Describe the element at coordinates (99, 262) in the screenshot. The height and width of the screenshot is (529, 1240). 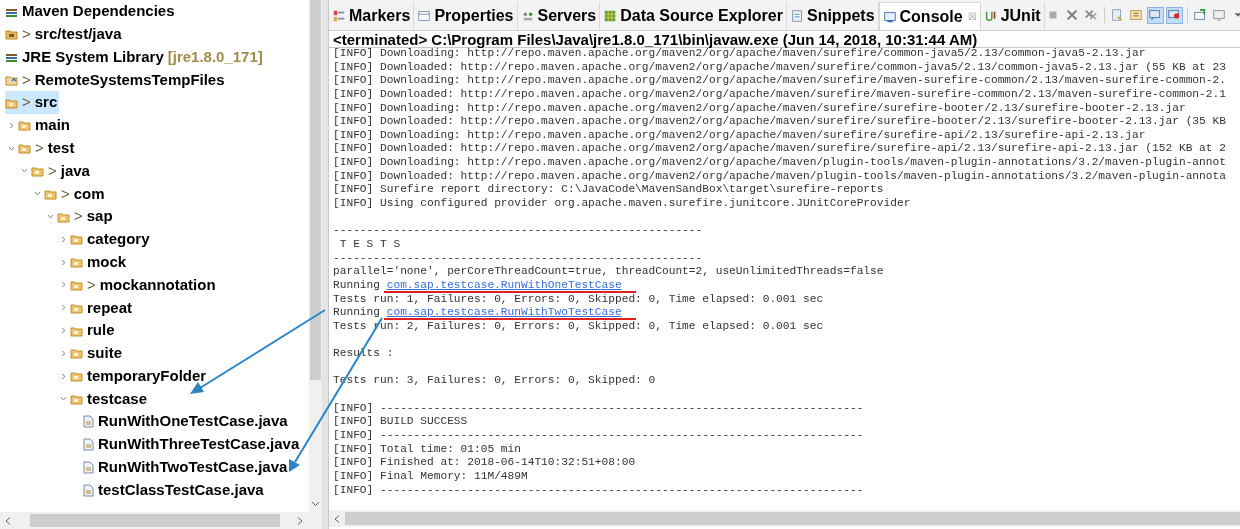
I see `tree-item: mock` at that location.